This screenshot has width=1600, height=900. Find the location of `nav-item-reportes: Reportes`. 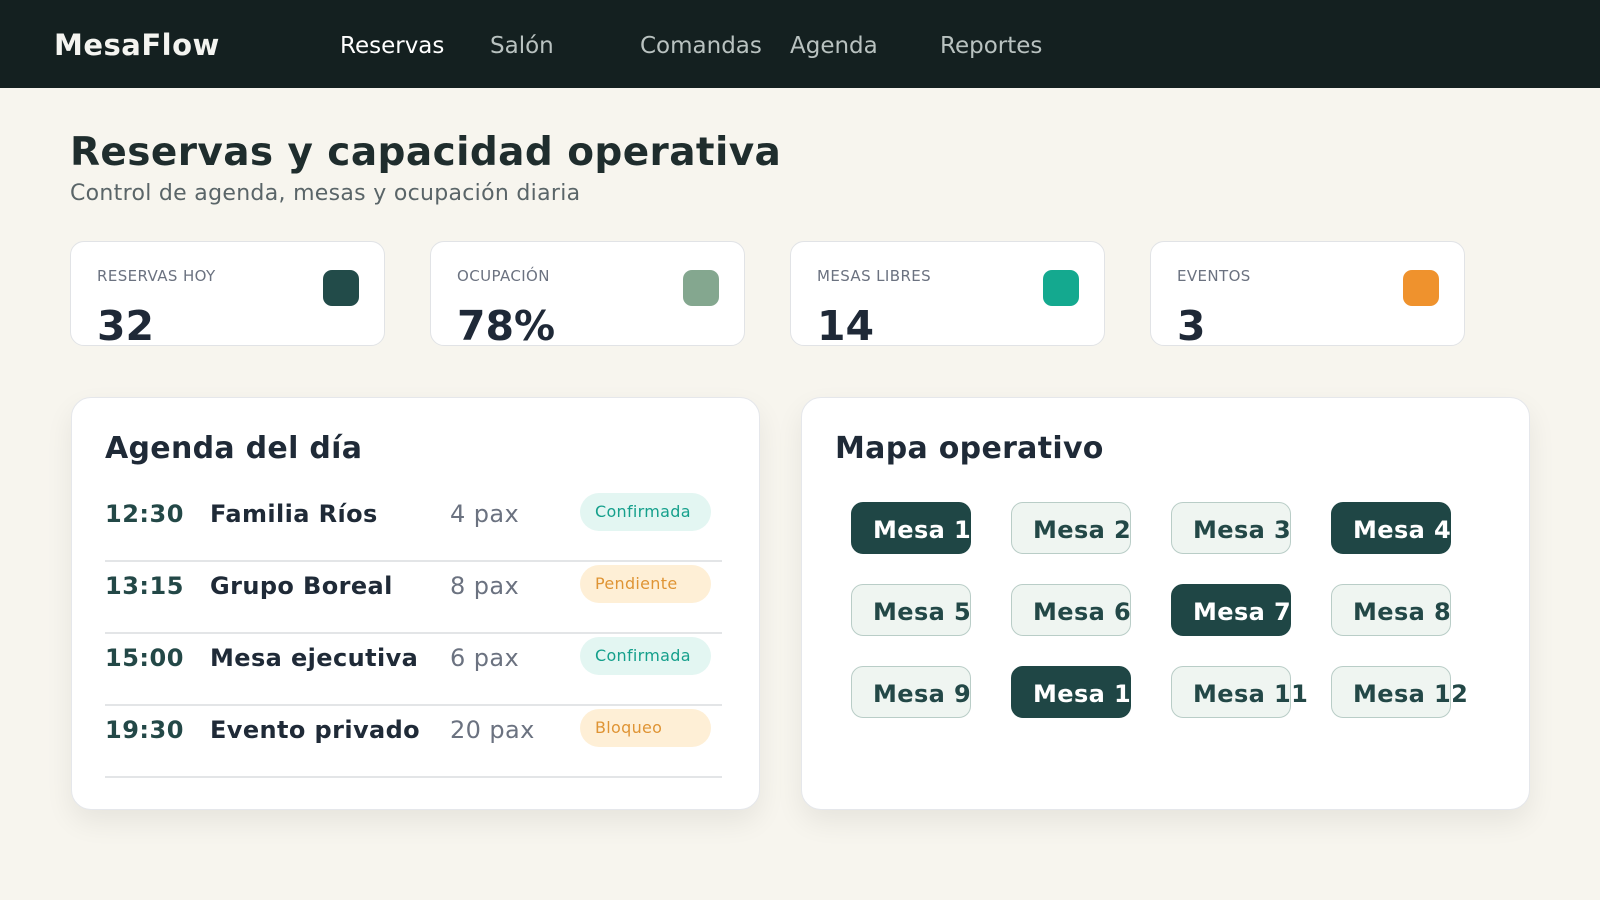

nav-item-reportes: Reportes is located at coordinates (991, 46).